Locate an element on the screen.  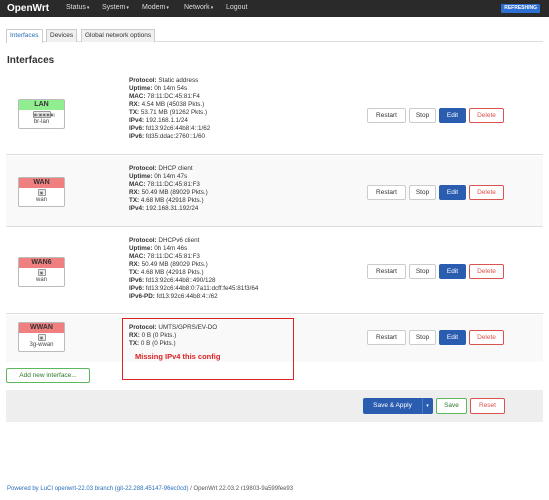
save-button: Save is located at coordinates (451, 406).